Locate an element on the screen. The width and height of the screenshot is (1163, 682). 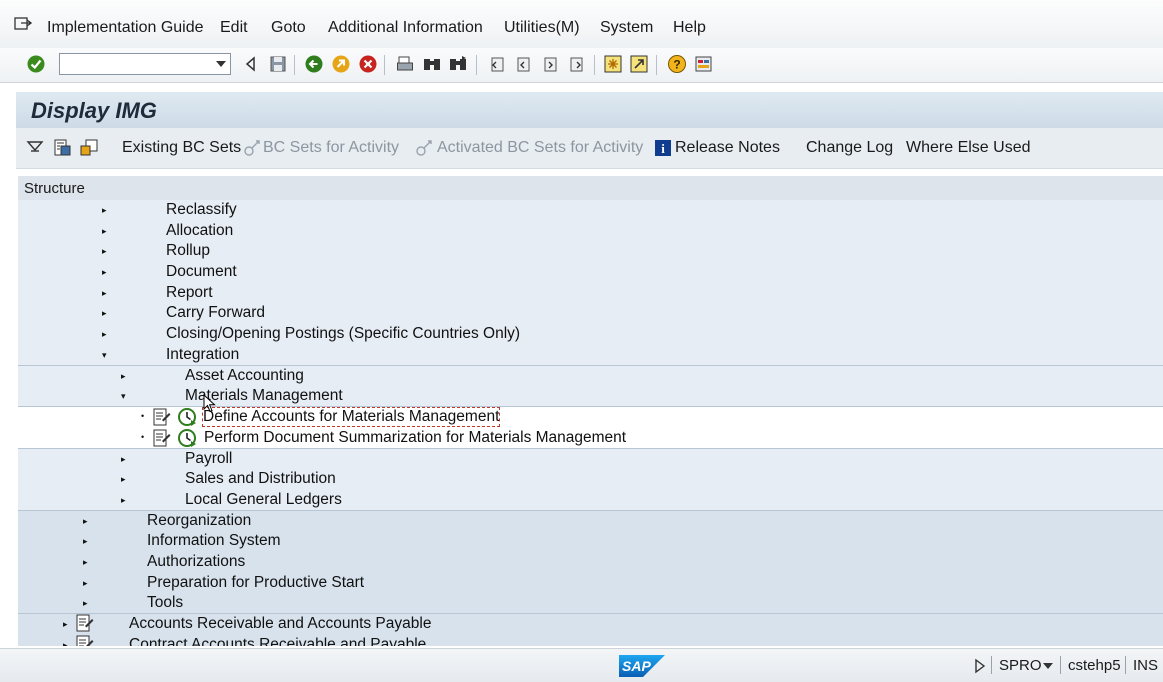
tree-node: ▸ Allocation is located at coordinates (590, 231).